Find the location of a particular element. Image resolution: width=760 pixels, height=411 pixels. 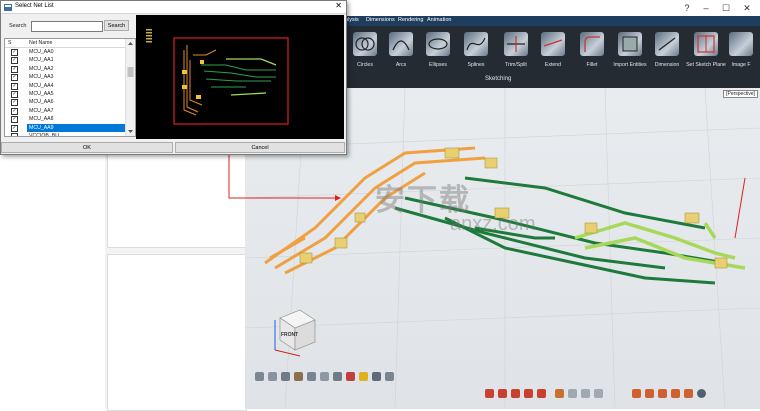

net-list-item: ✓ MCU_AA1 is located at coordinates (65, 60).